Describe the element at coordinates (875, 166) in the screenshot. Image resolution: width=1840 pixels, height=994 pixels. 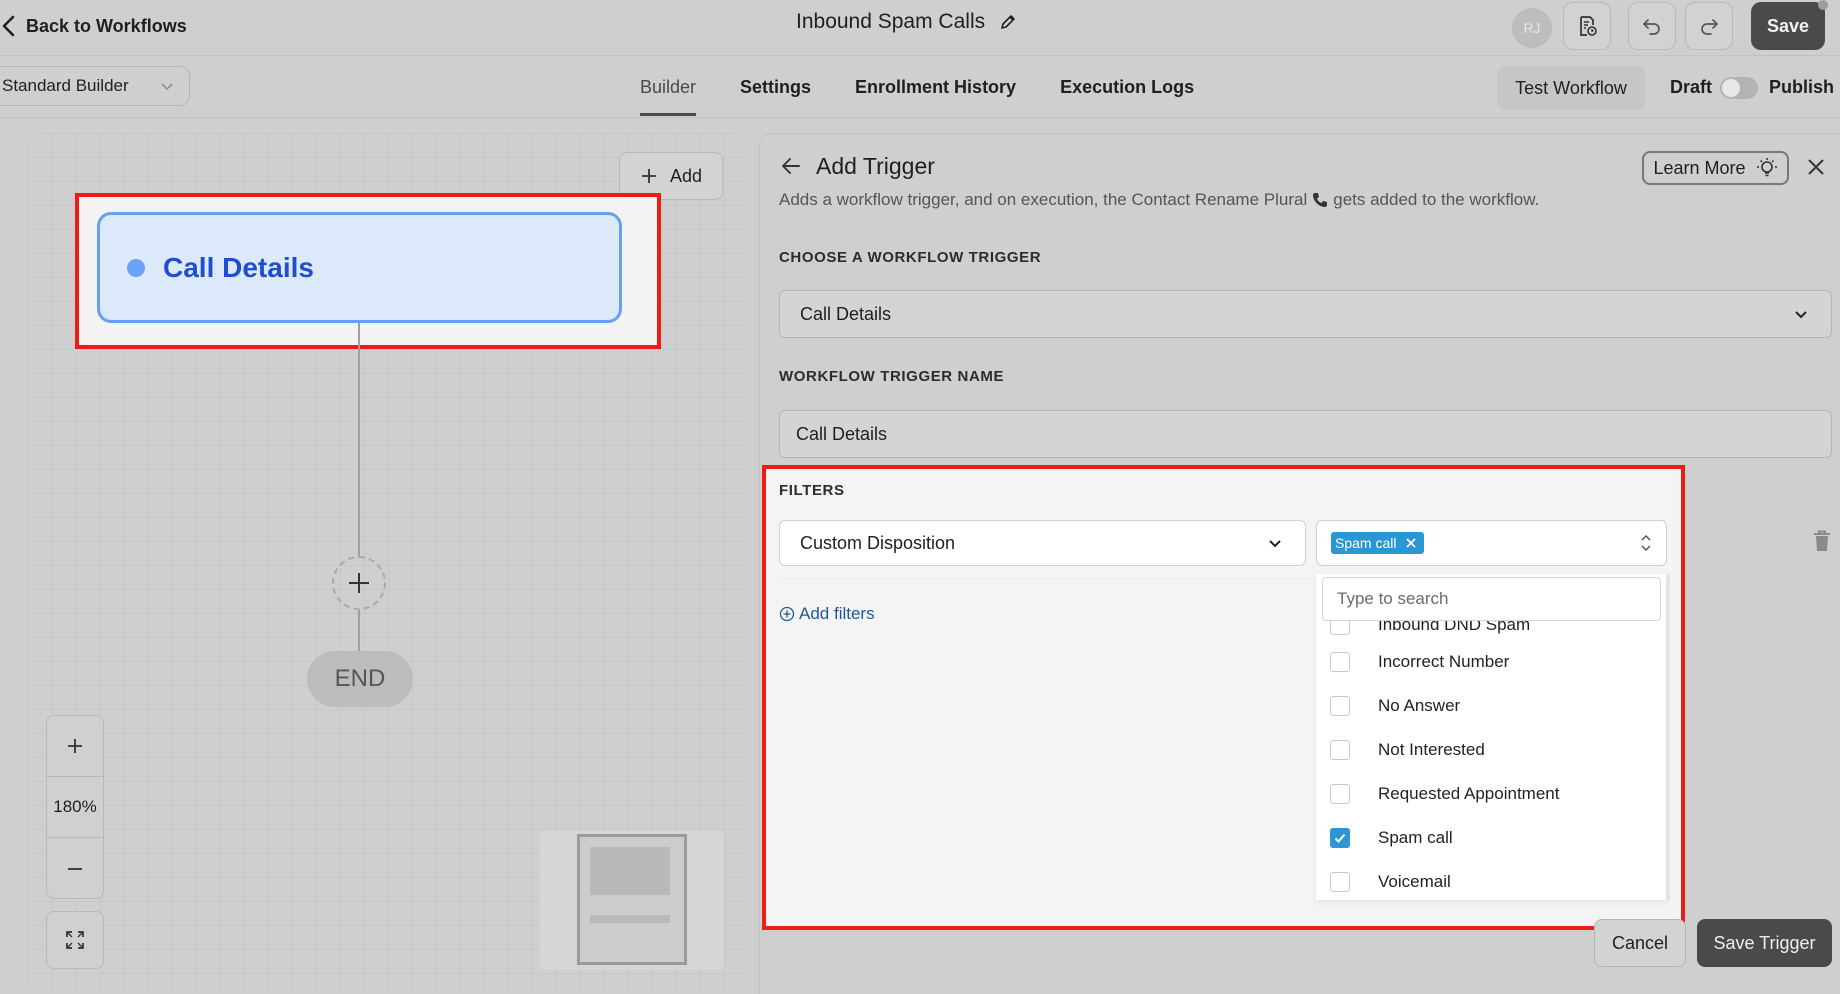
I see `panel-title: Add Trigger` at that location.